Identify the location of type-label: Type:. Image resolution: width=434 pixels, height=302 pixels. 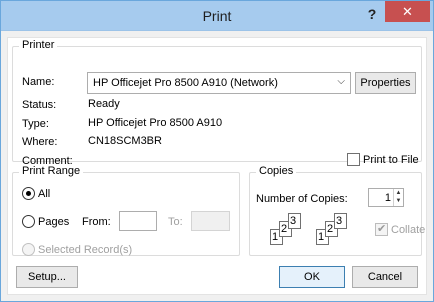
(35, 124).